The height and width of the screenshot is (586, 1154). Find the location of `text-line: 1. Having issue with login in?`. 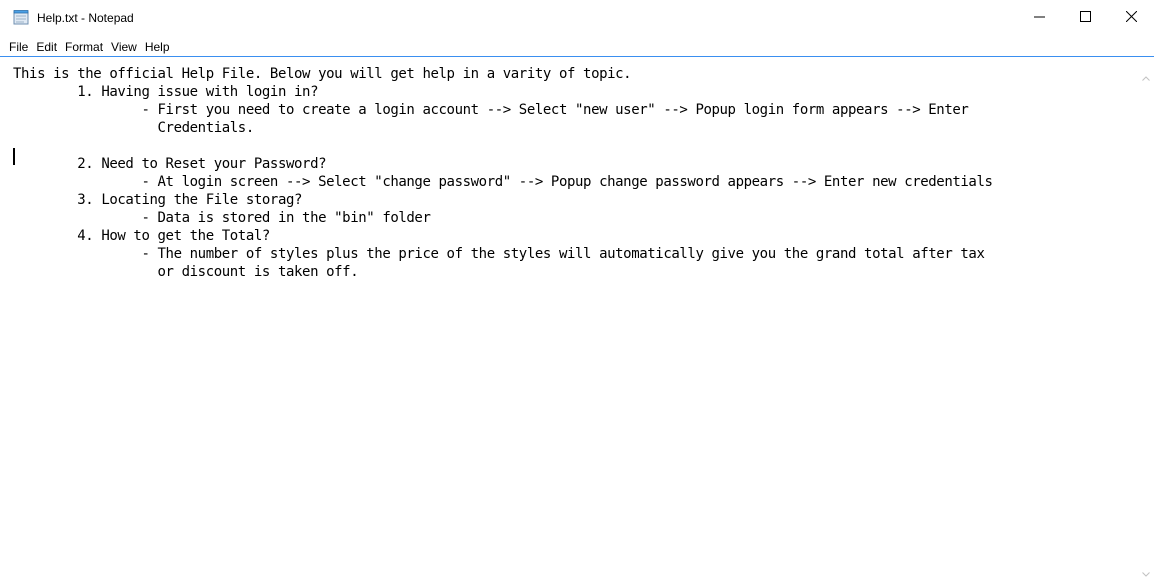

text-line: 1. Having issue with login in? is located at coordinates (166, 92).